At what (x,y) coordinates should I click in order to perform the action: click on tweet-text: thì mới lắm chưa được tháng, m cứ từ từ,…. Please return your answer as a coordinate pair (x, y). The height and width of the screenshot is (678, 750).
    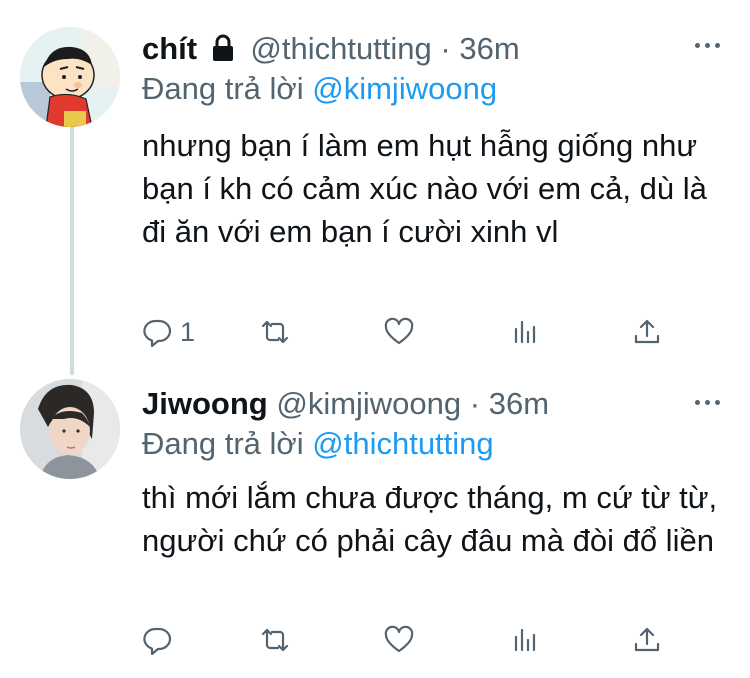
    Looking at the image, I should click on (430, 519).